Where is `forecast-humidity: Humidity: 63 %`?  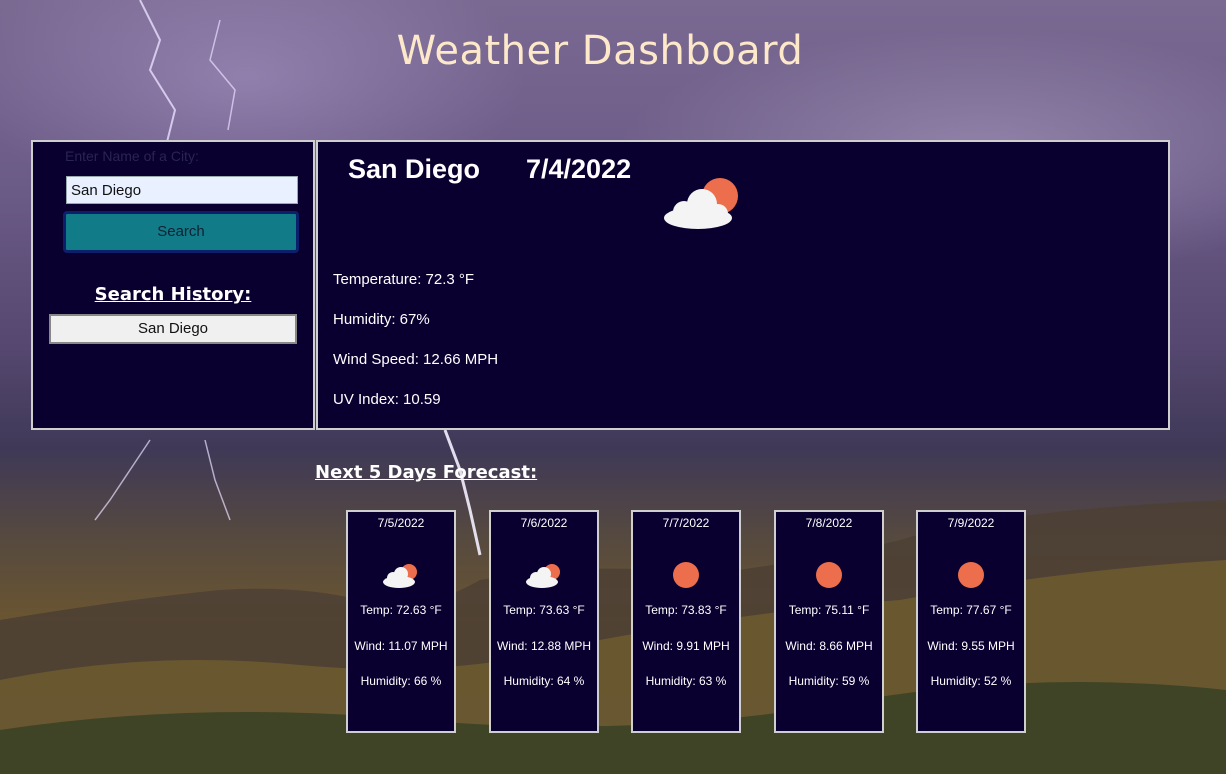
forecast-humidity: Humidity: 63 % is located at coordinates (686, 681).